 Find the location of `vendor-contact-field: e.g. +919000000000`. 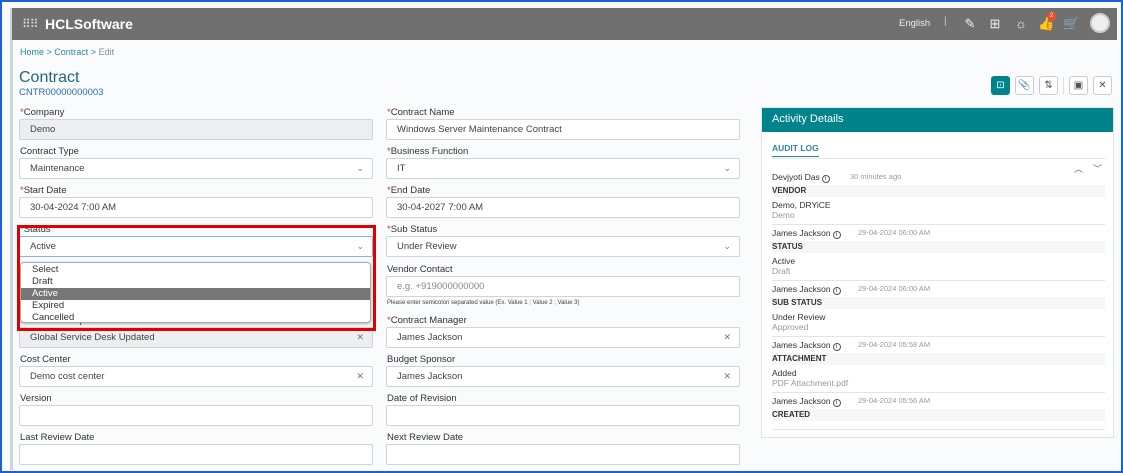

vendor-contact-field: e.g. +919000000000 is located at coordinates (563, 286).